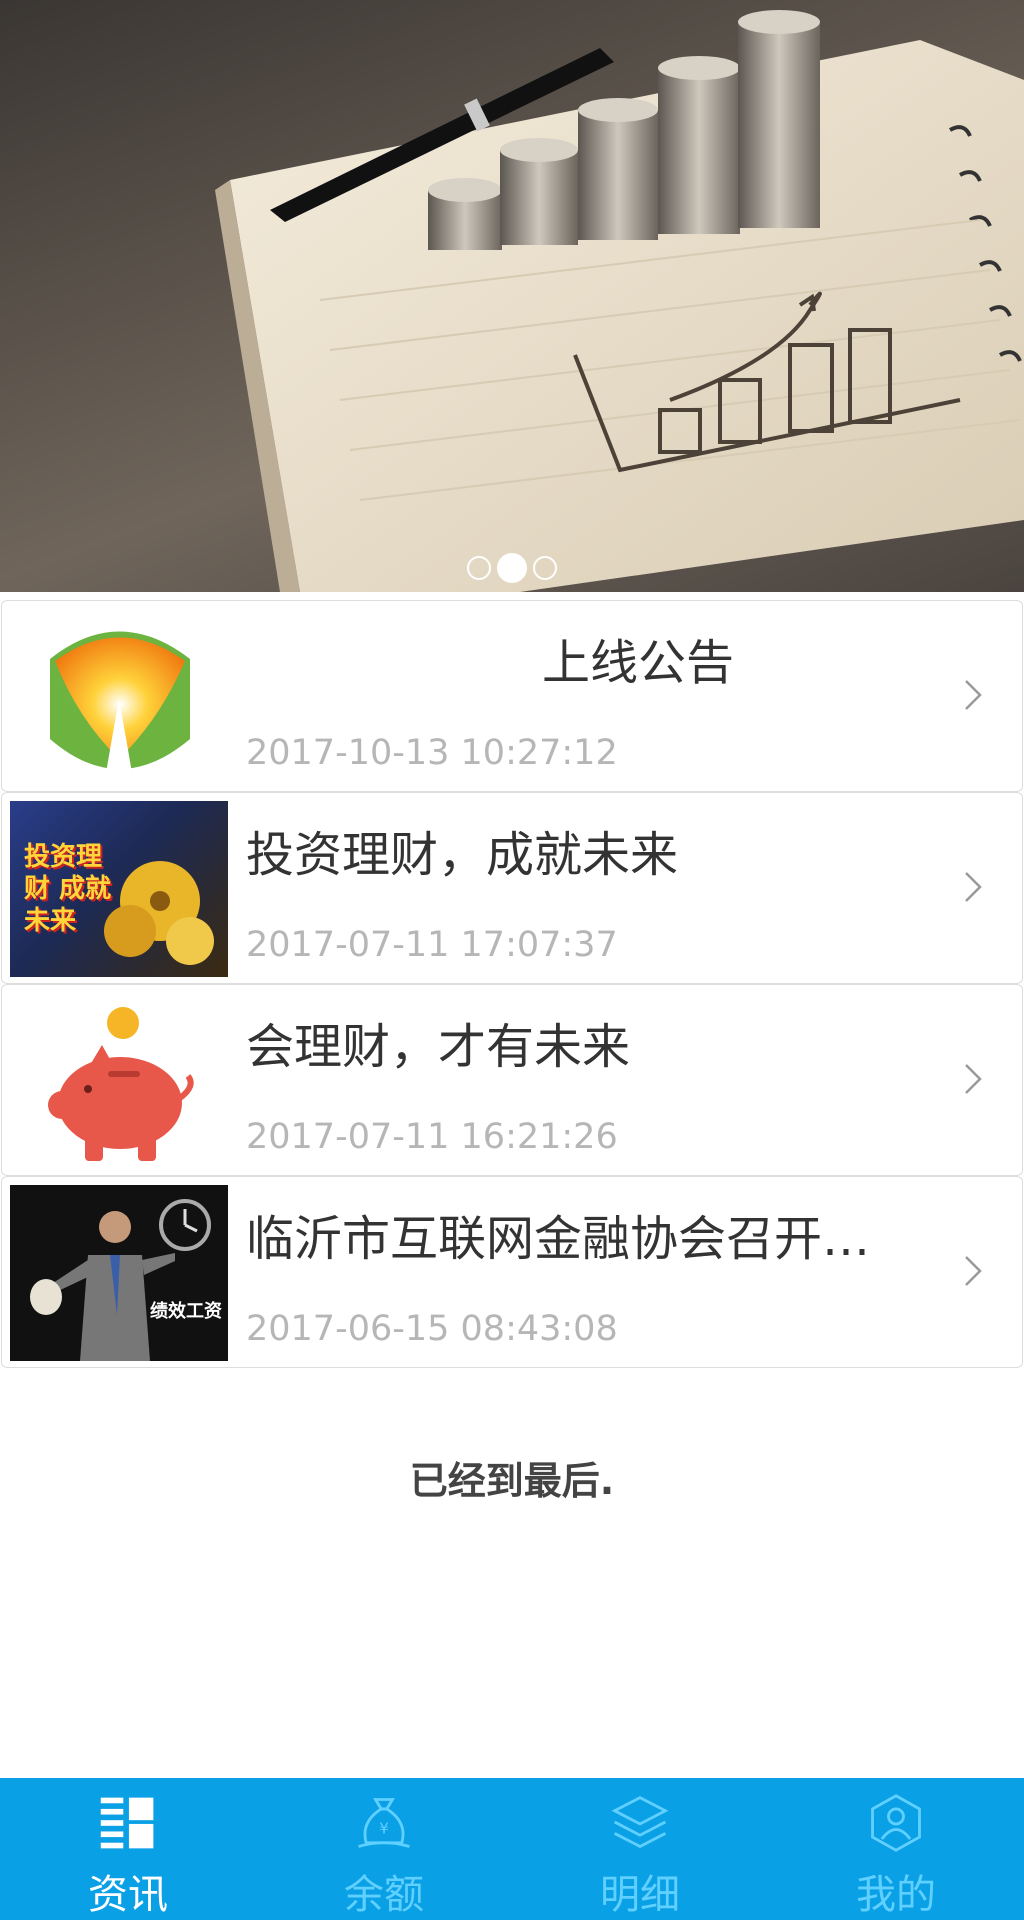 The width and height of the screenshot is (1024, 1920). I want to click on news-date: 2017-07-11 16:21:26, so click(432, 1137).